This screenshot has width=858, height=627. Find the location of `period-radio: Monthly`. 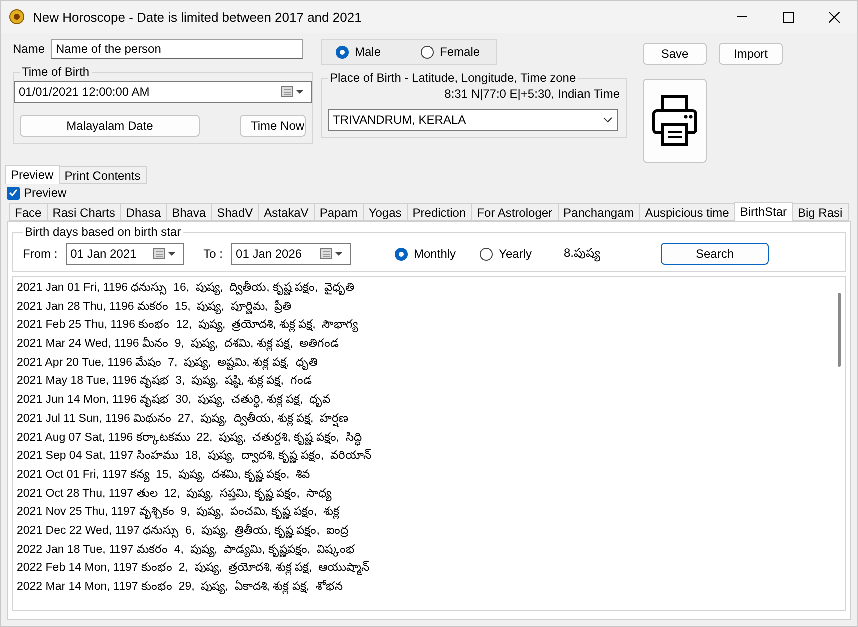

period-radio: Monthly is located at coordinates (425, 254).